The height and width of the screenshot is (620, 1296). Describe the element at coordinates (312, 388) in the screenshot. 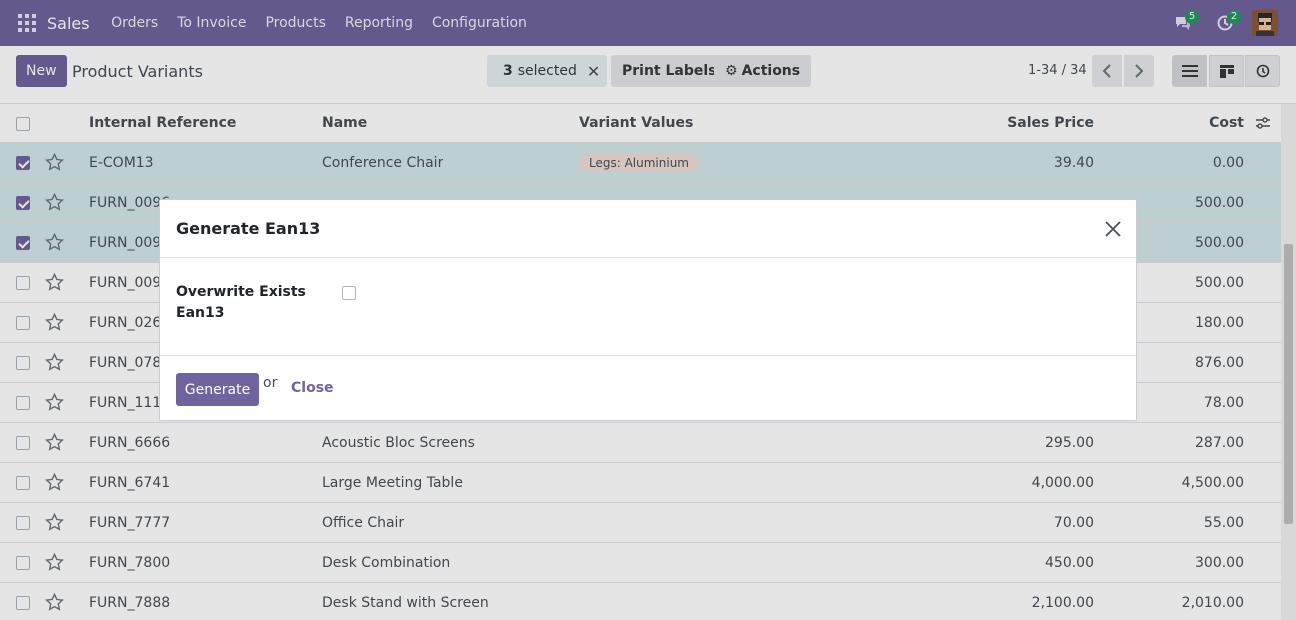

I see `close-button: Close` at that location.